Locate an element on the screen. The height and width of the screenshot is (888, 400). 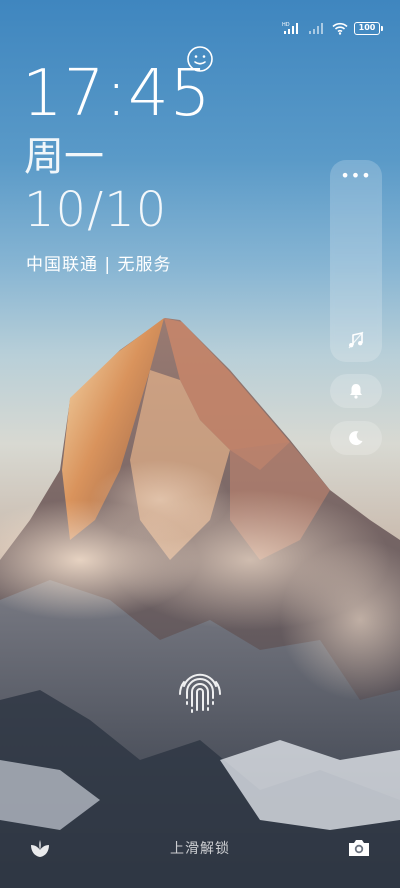
clock-time: 17:45 is located at coordinates (117, 94).